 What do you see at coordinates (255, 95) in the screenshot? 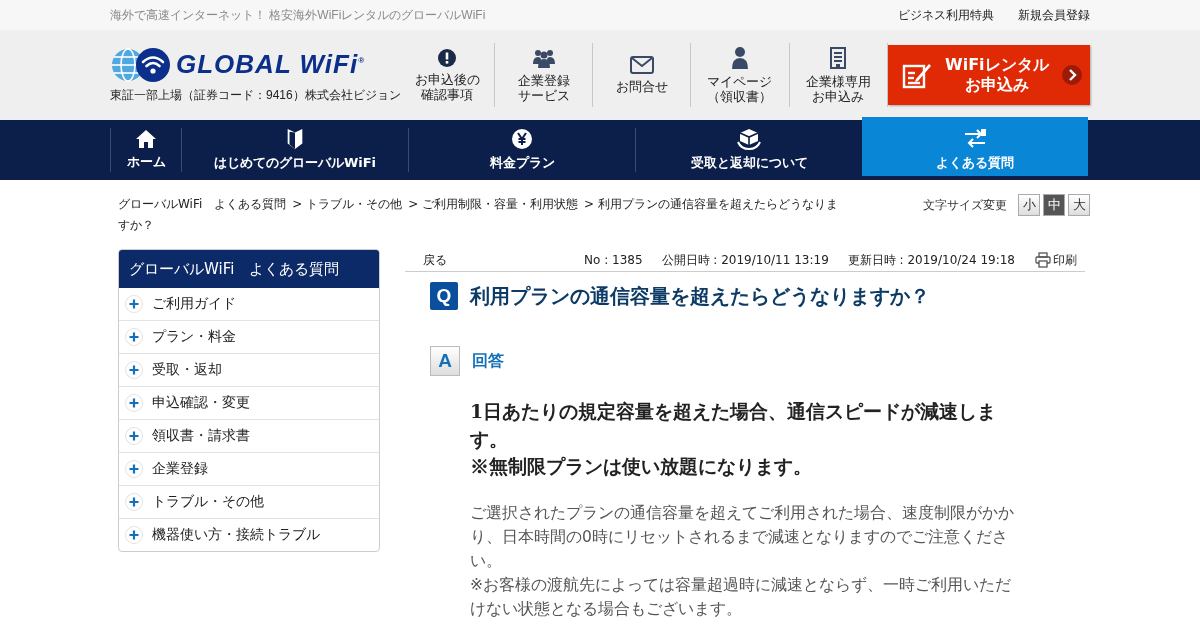
I see `company-name: 東証一部上場（証券コード：9416）株式会社ビジョン` at bounding box center [255, 95].